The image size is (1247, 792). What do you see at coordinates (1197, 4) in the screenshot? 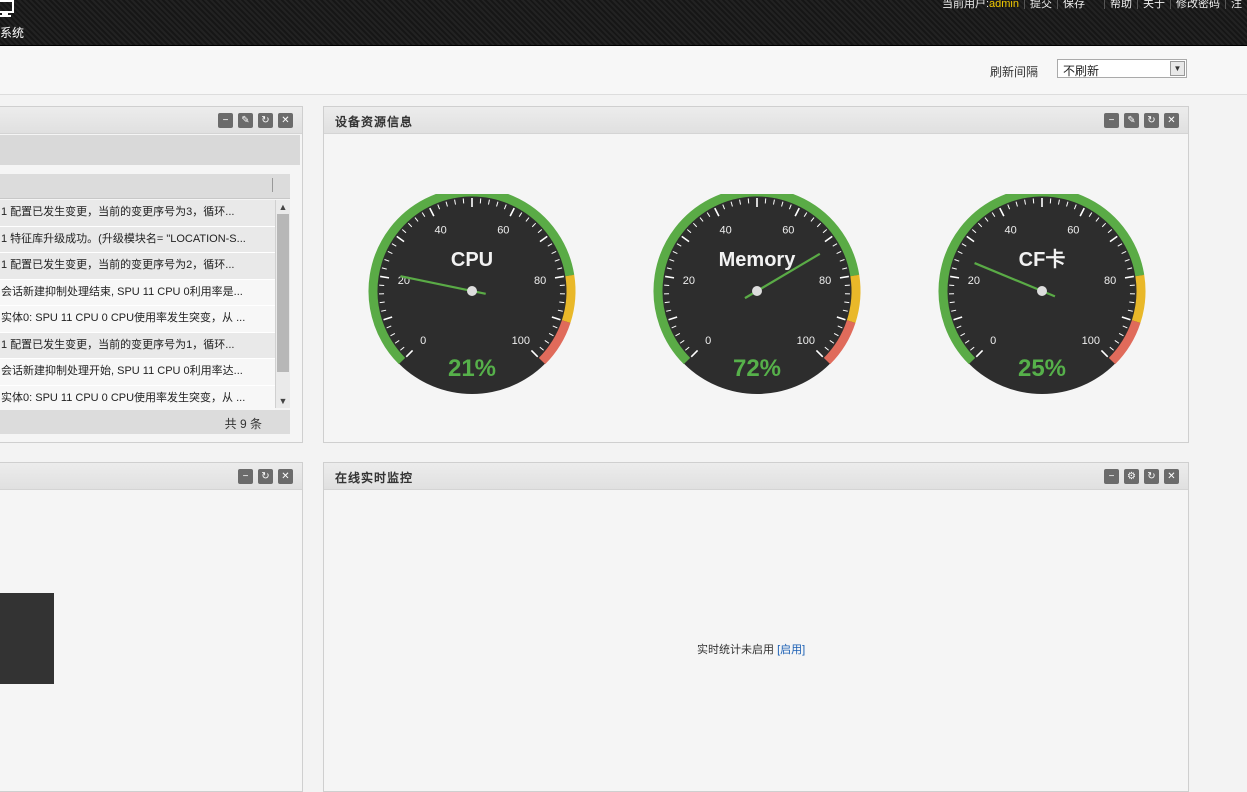
I see `change-password-link: 修改密码` at bounding box center [1197, 4].